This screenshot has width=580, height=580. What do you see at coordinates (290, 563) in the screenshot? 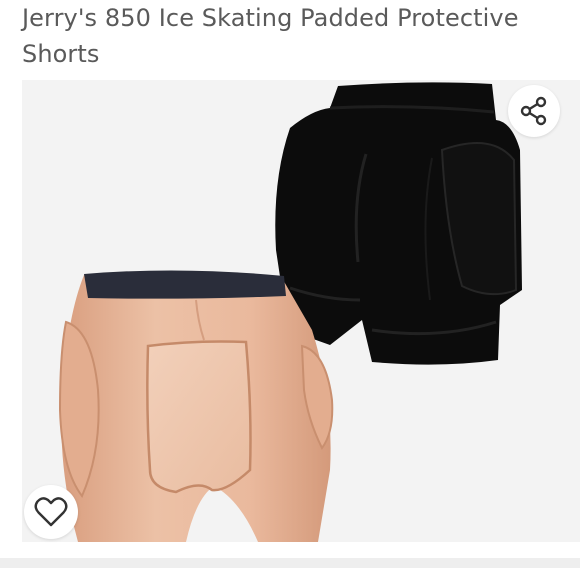
I see `section-divider` at bounding box center [290, 563].